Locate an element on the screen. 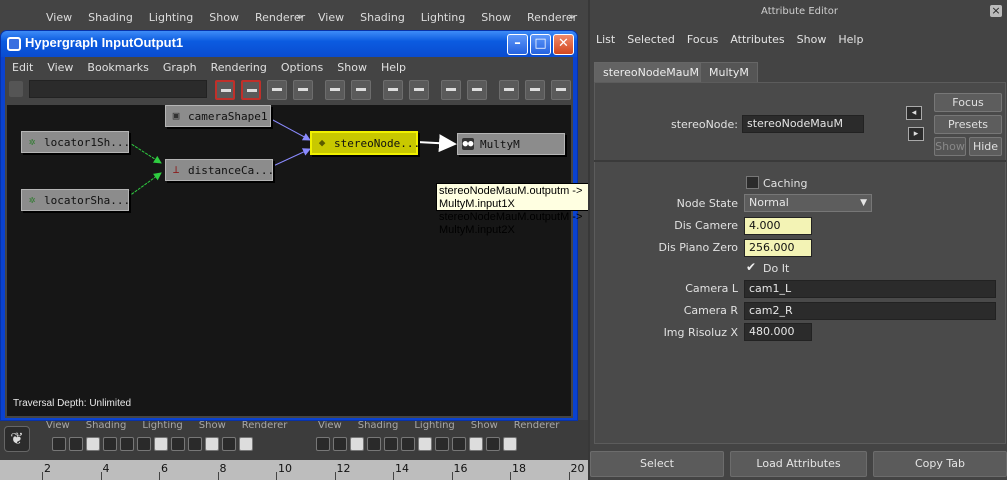  search-input is located at coordinates (118, 89).